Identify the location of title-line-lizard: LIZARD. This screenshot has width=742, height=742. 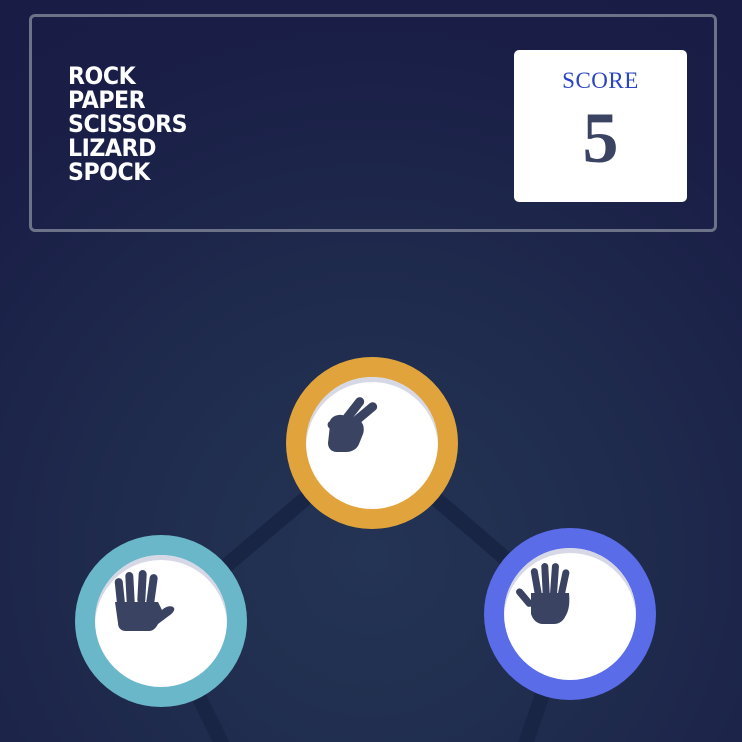
(112, 148).